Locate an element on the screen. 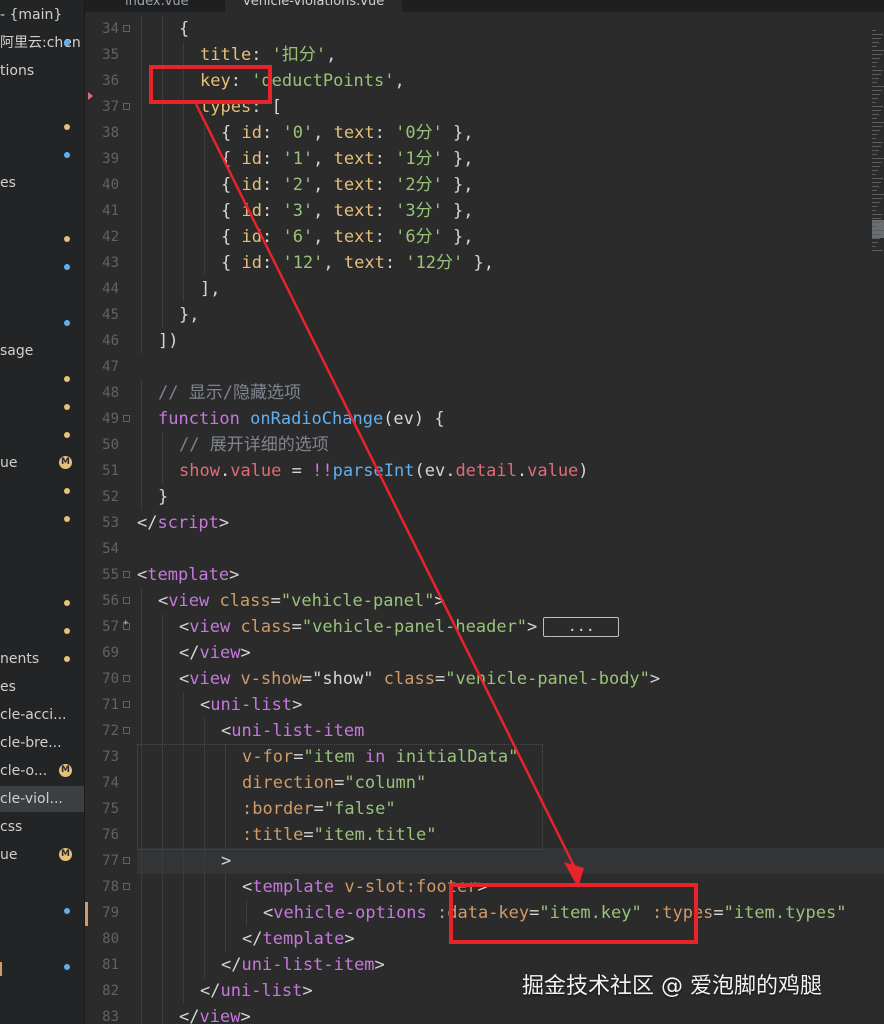  code-line: 77 > is located at coordinates (484, 861).